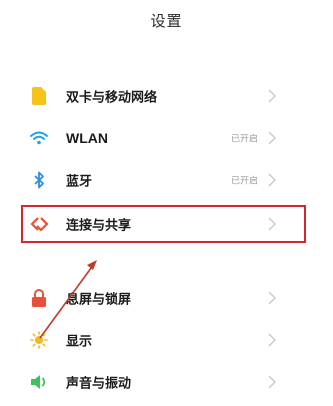  Describe the element at coordinates (79, 342) in the screenshot. I see `settings-item-label: 显示` at that location.